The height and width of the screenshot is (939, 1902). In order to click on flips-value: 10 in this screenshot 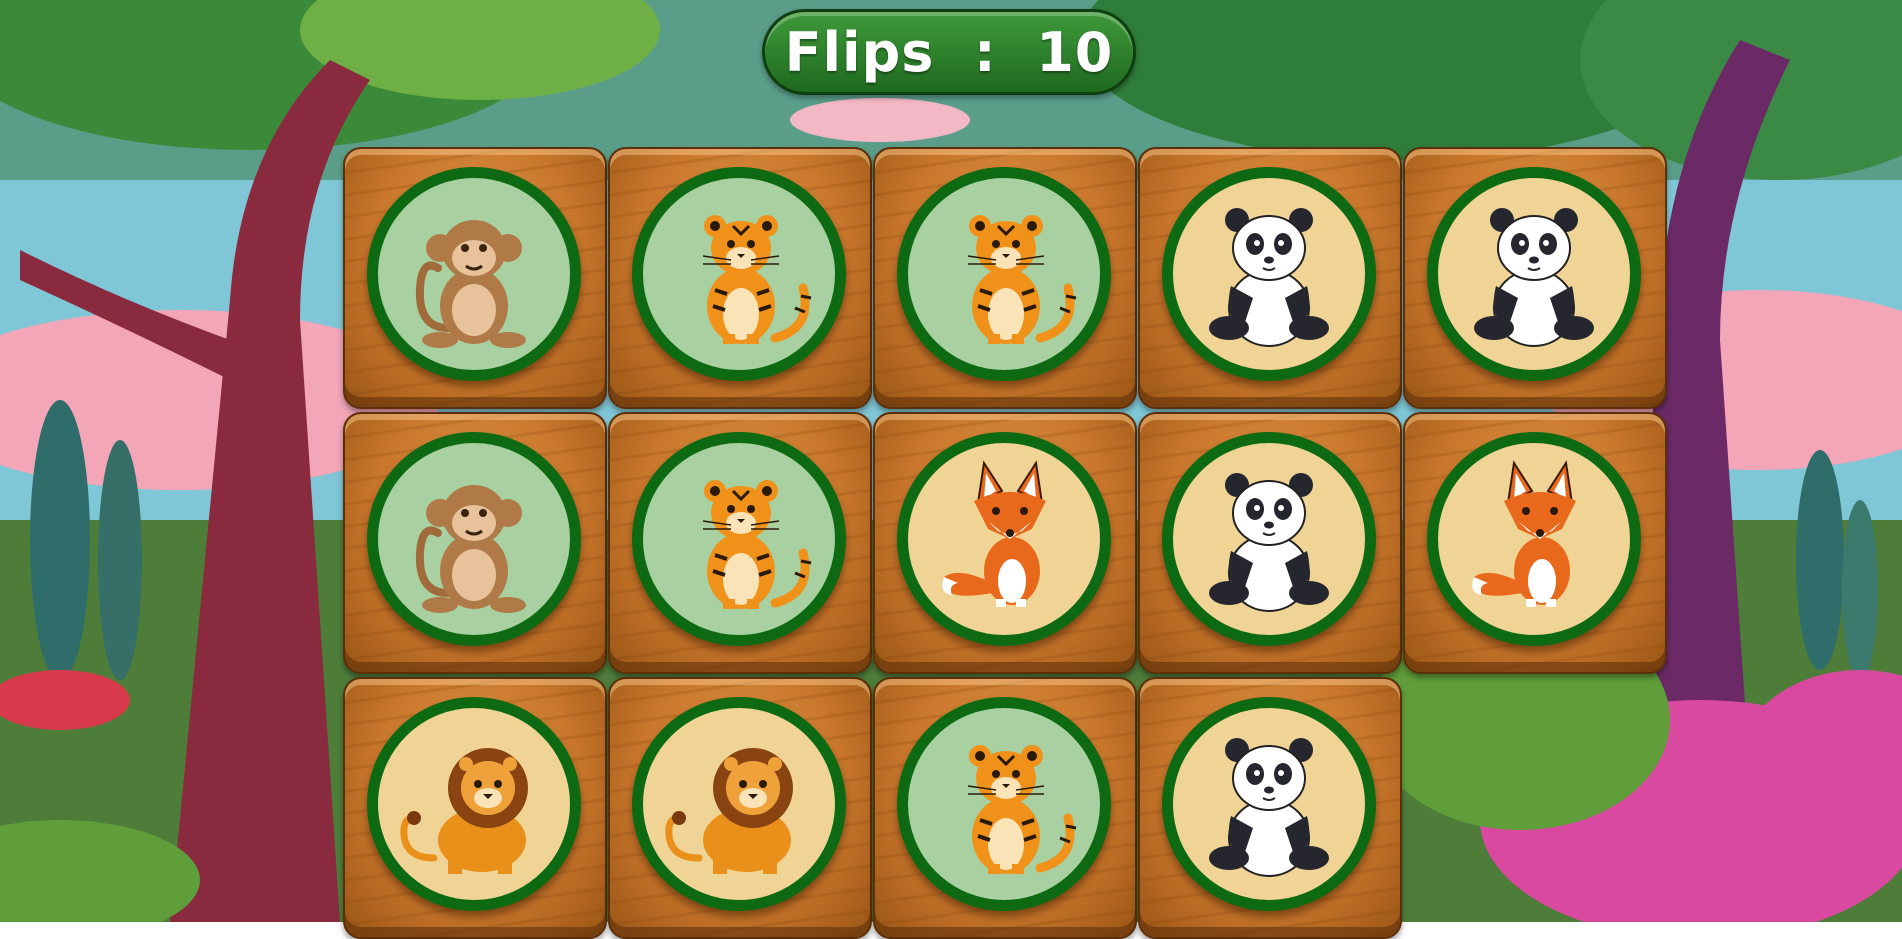, I will do `click(1075, 52)`.